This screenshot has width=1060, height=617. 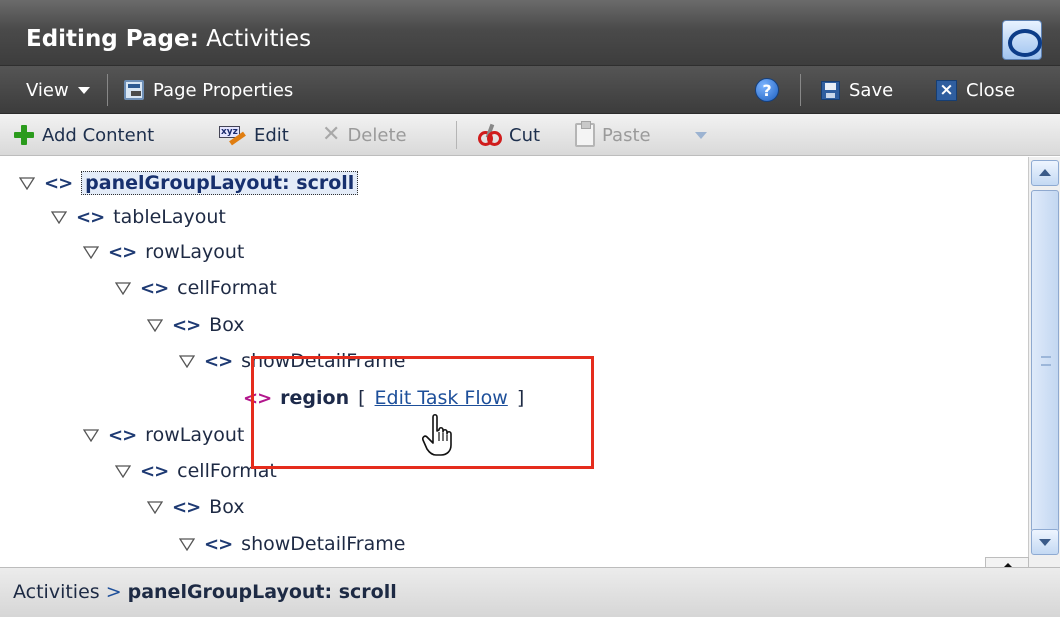 I want to click on view-menu: View, so click(x=58, y=90).